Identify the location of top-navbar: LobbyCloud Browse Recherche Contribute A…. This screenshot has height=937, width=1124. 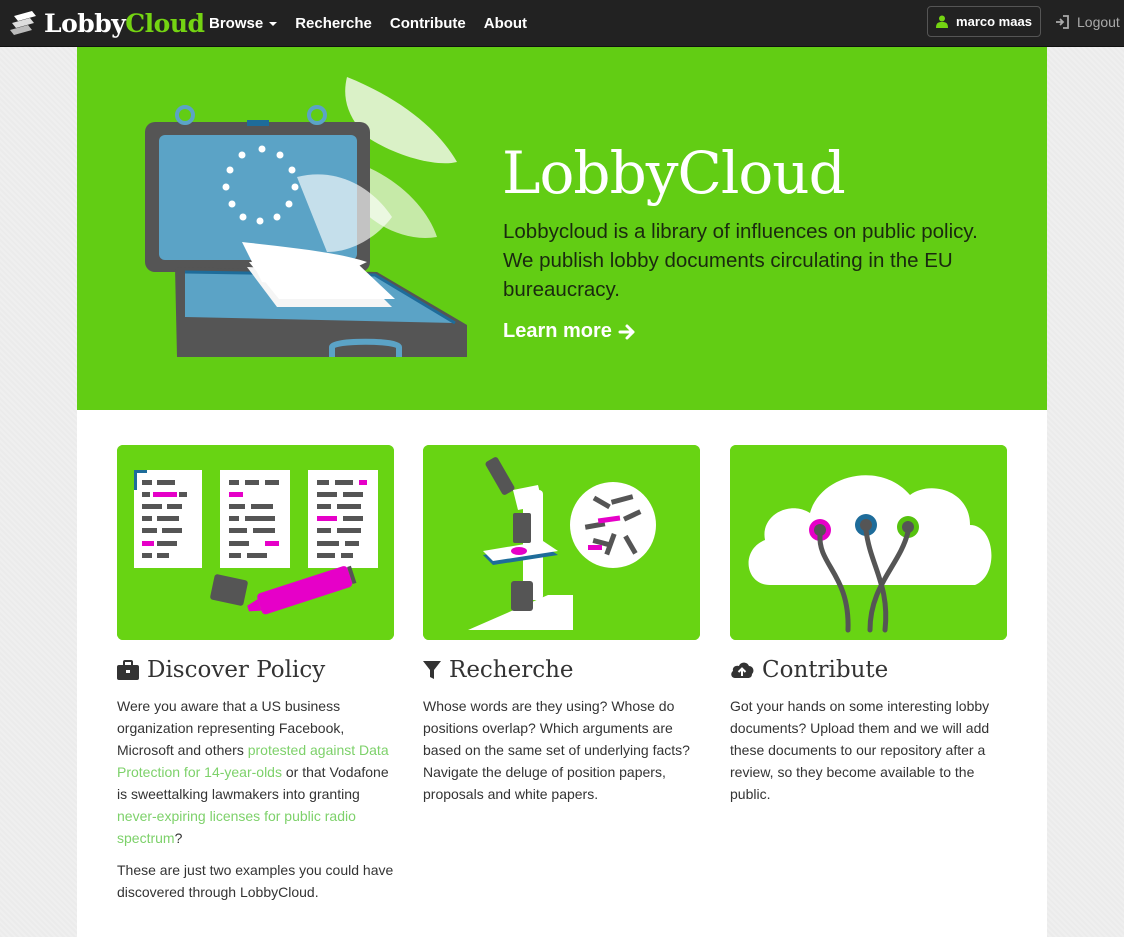
(562, 23).